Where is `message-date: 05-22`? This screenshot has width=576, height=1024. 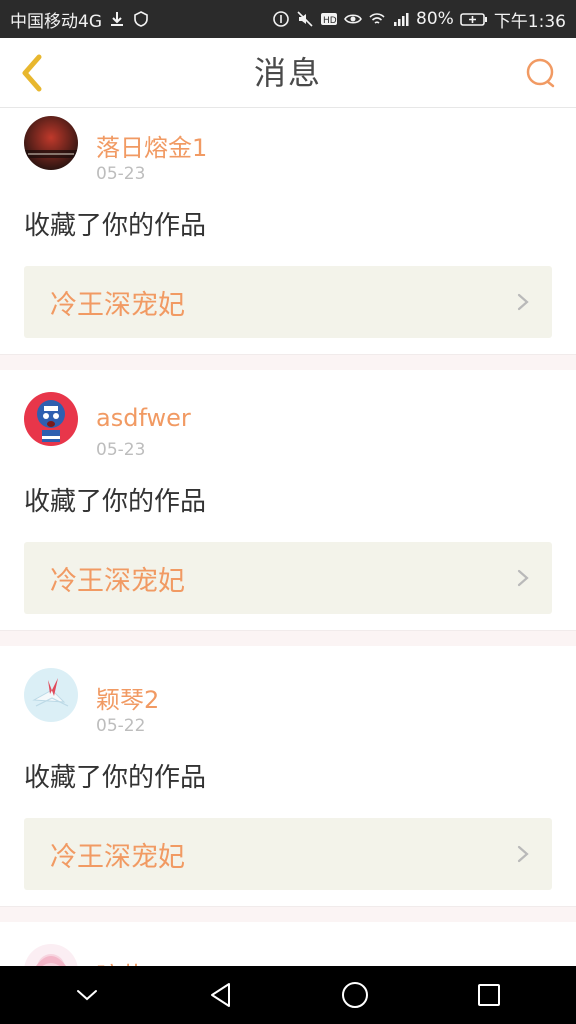
message-date: 05-22 is located at coordinates (121, 726).